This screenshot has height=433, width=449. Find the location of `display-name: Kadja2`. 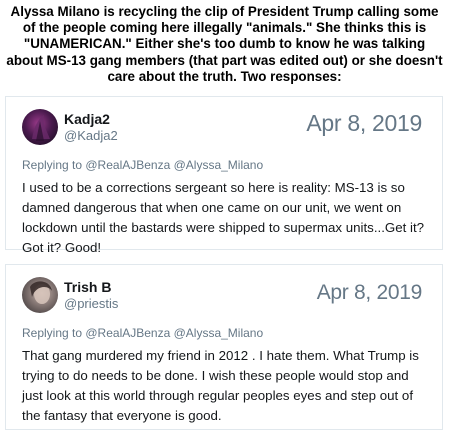

display-name: Kadja2 is located at coordinates (87, 119).